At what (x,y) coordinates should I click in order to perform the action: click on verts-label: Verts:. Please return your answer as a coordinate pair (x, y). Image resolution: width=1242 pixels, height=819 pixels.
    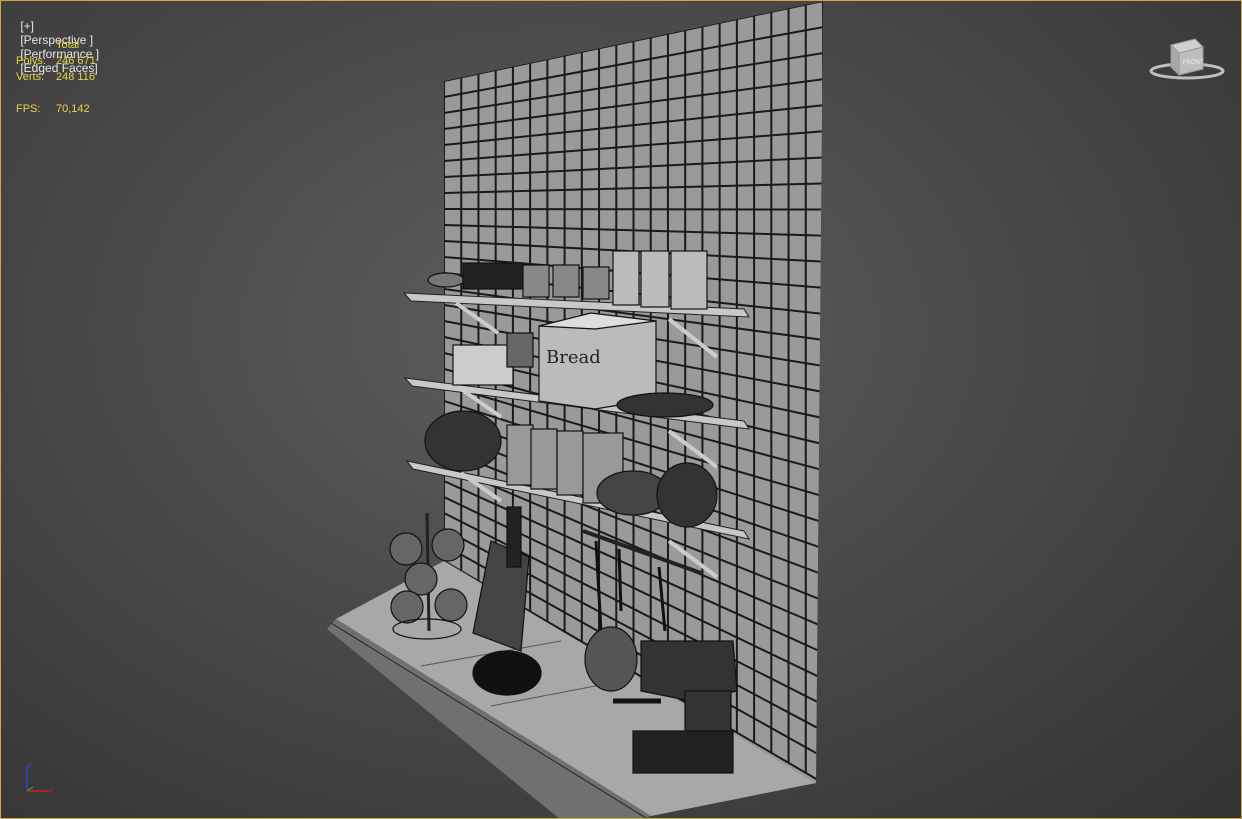
    Looking at the image, I should click on (30, 77).